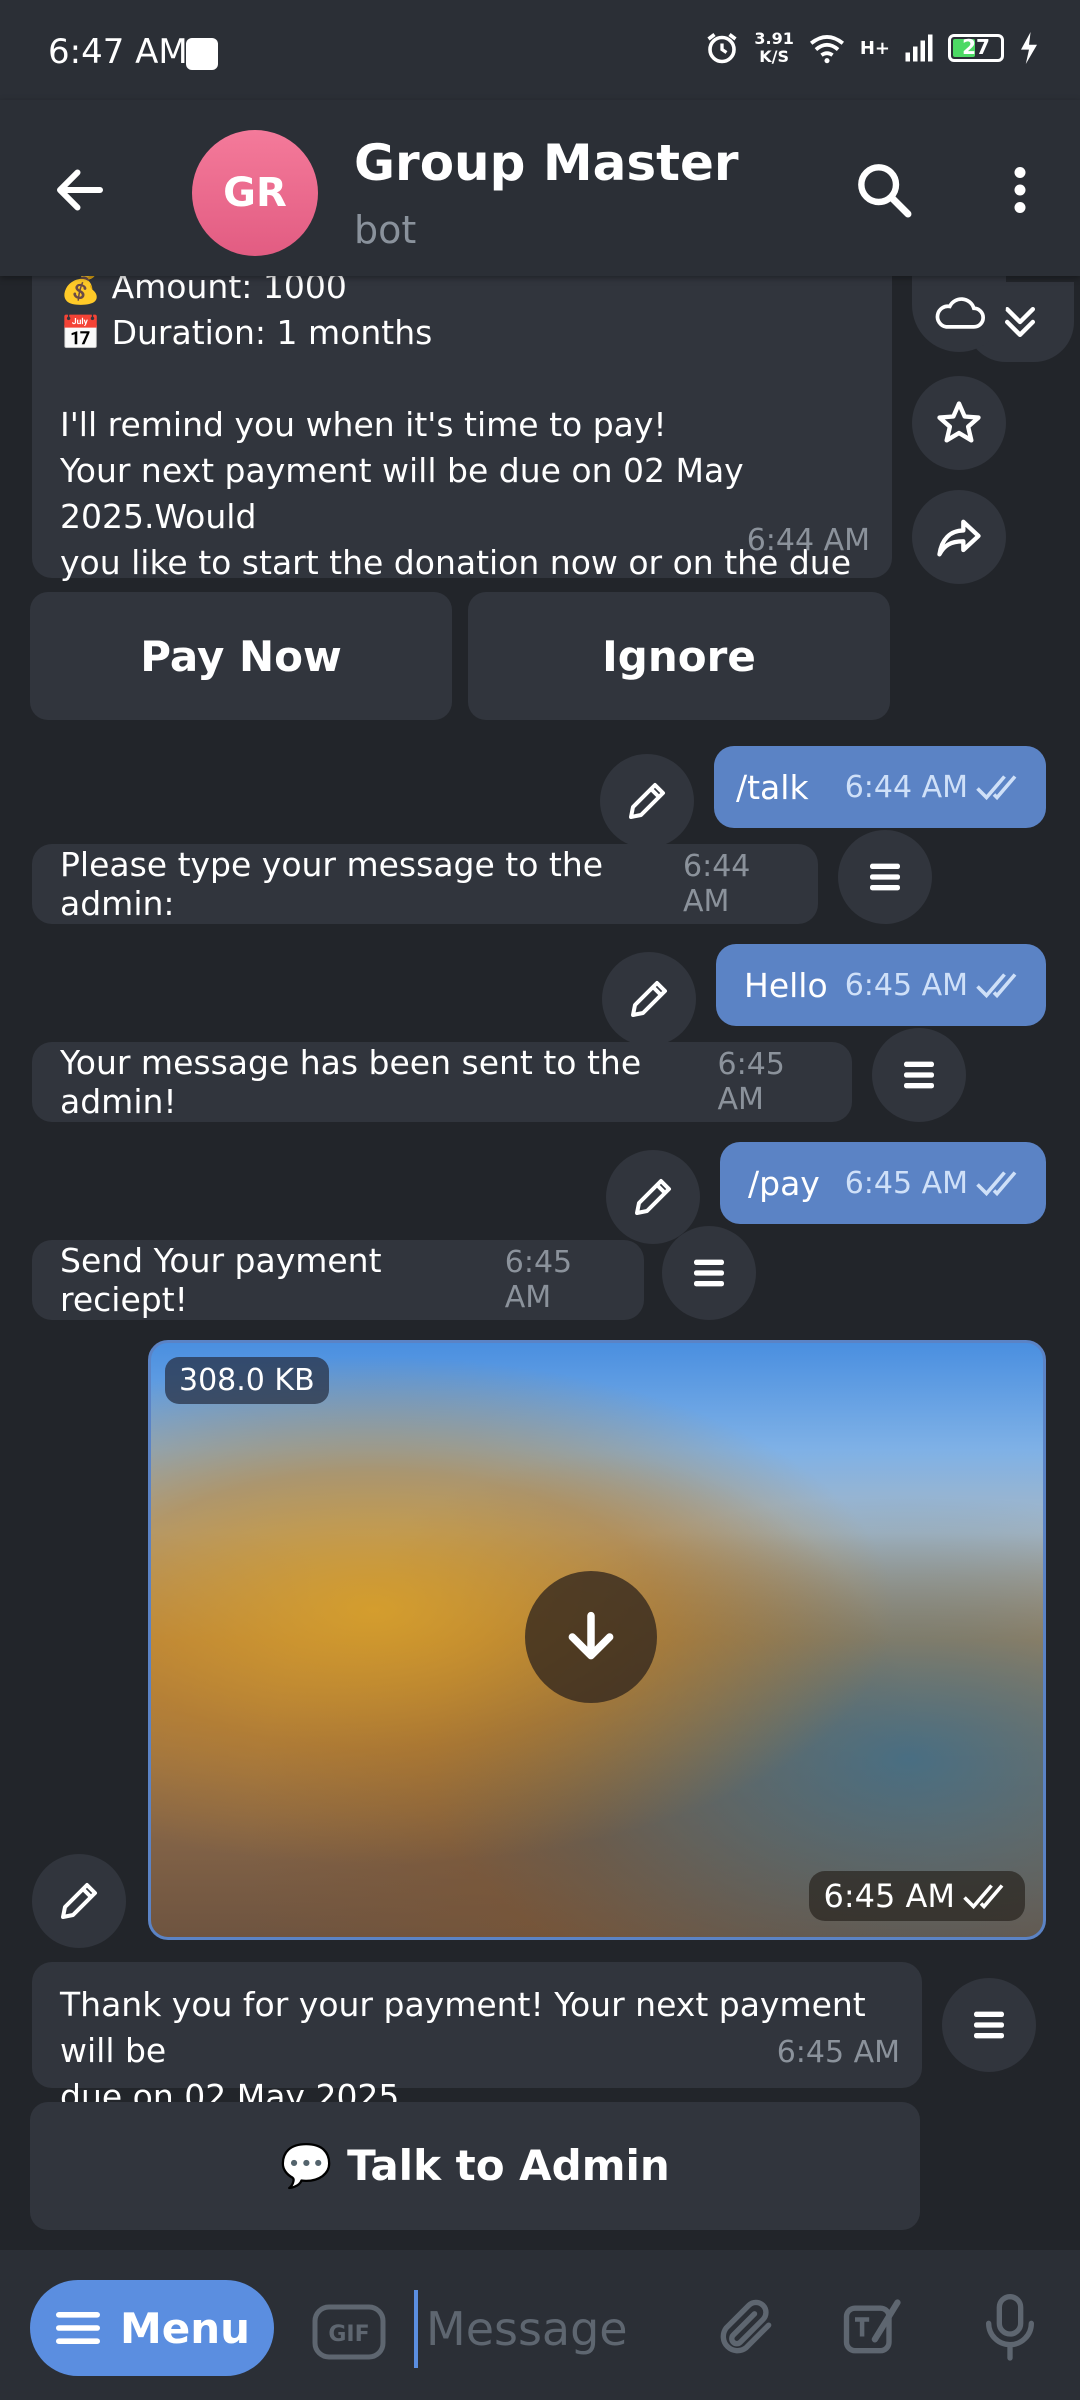 The image size is (1080, 2400). What do you see at coordinates (880, 787) in the screenshot?
I see `user-message-talk: /talk 6:44 AM` at bounding box center [880, 787].